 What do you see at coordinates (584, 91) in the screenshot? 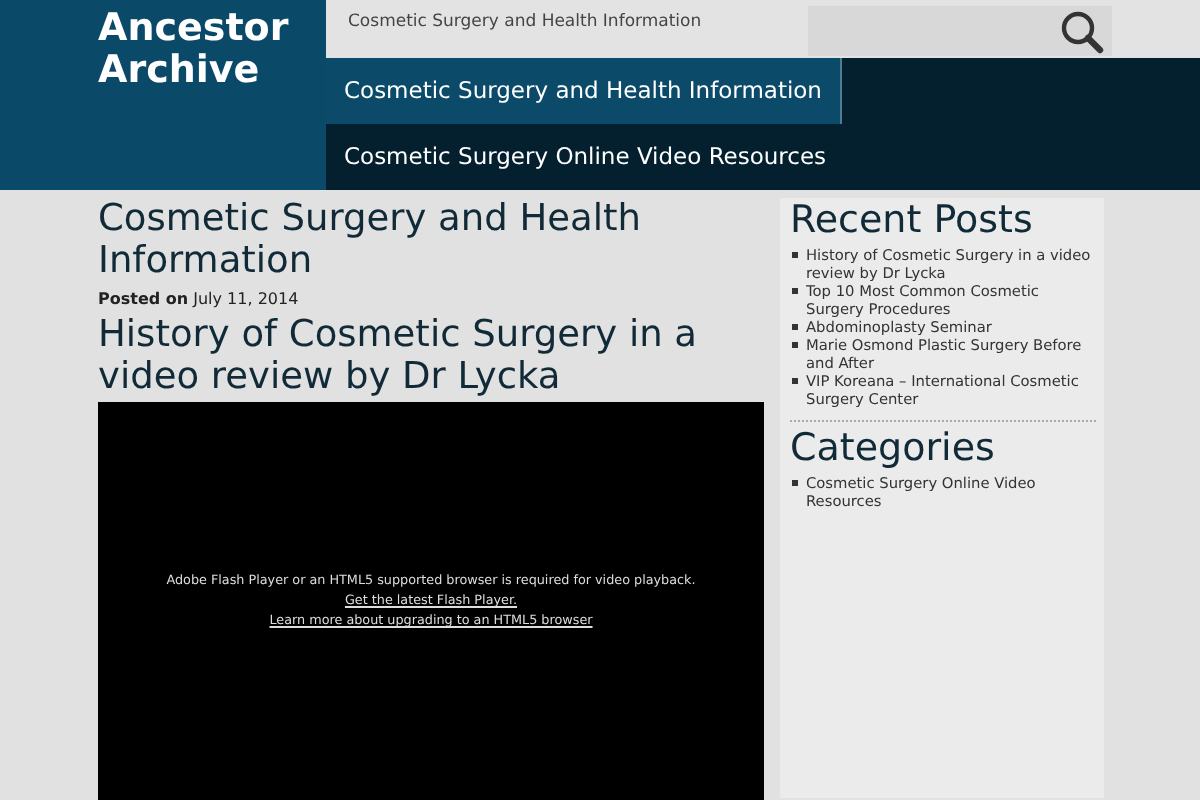
I see `nav-item: Cosmetic Surgery and Health Information` at bounding box center [584, 91].